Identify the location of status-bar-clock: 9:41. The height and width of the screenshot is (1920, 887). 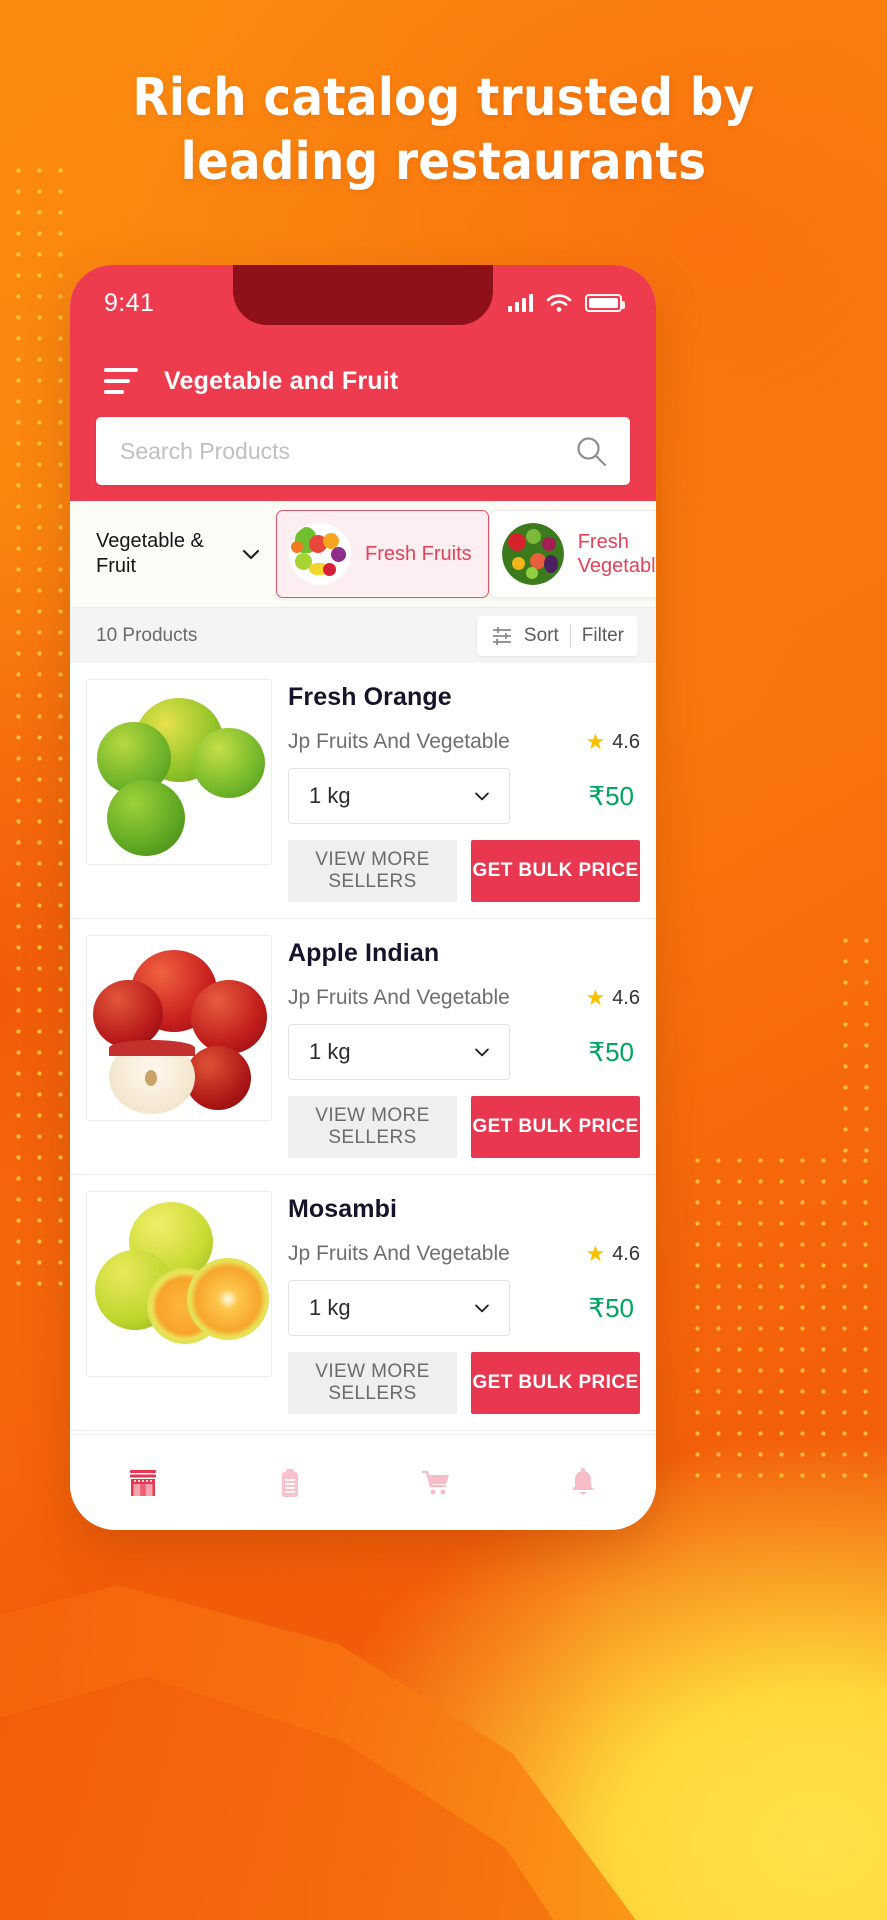
(129, 302).